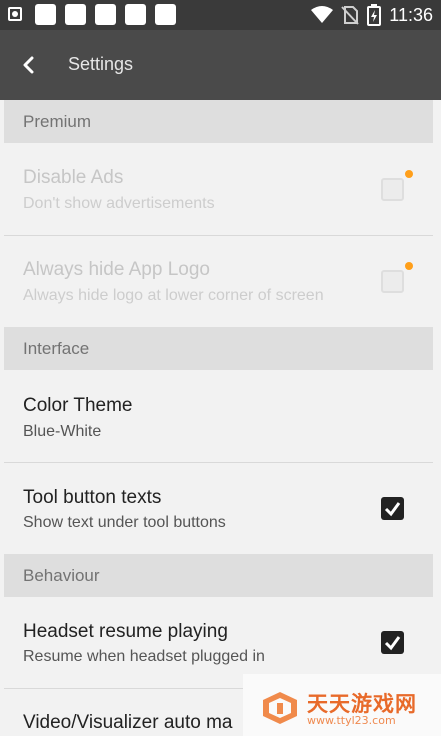 This screenshot has height=736, width=441. What do you see at coordinates (128, 722) in the screenshot?
I see `setting-title: Video/Visualizer auto ma` at bounding box center [128, 722].